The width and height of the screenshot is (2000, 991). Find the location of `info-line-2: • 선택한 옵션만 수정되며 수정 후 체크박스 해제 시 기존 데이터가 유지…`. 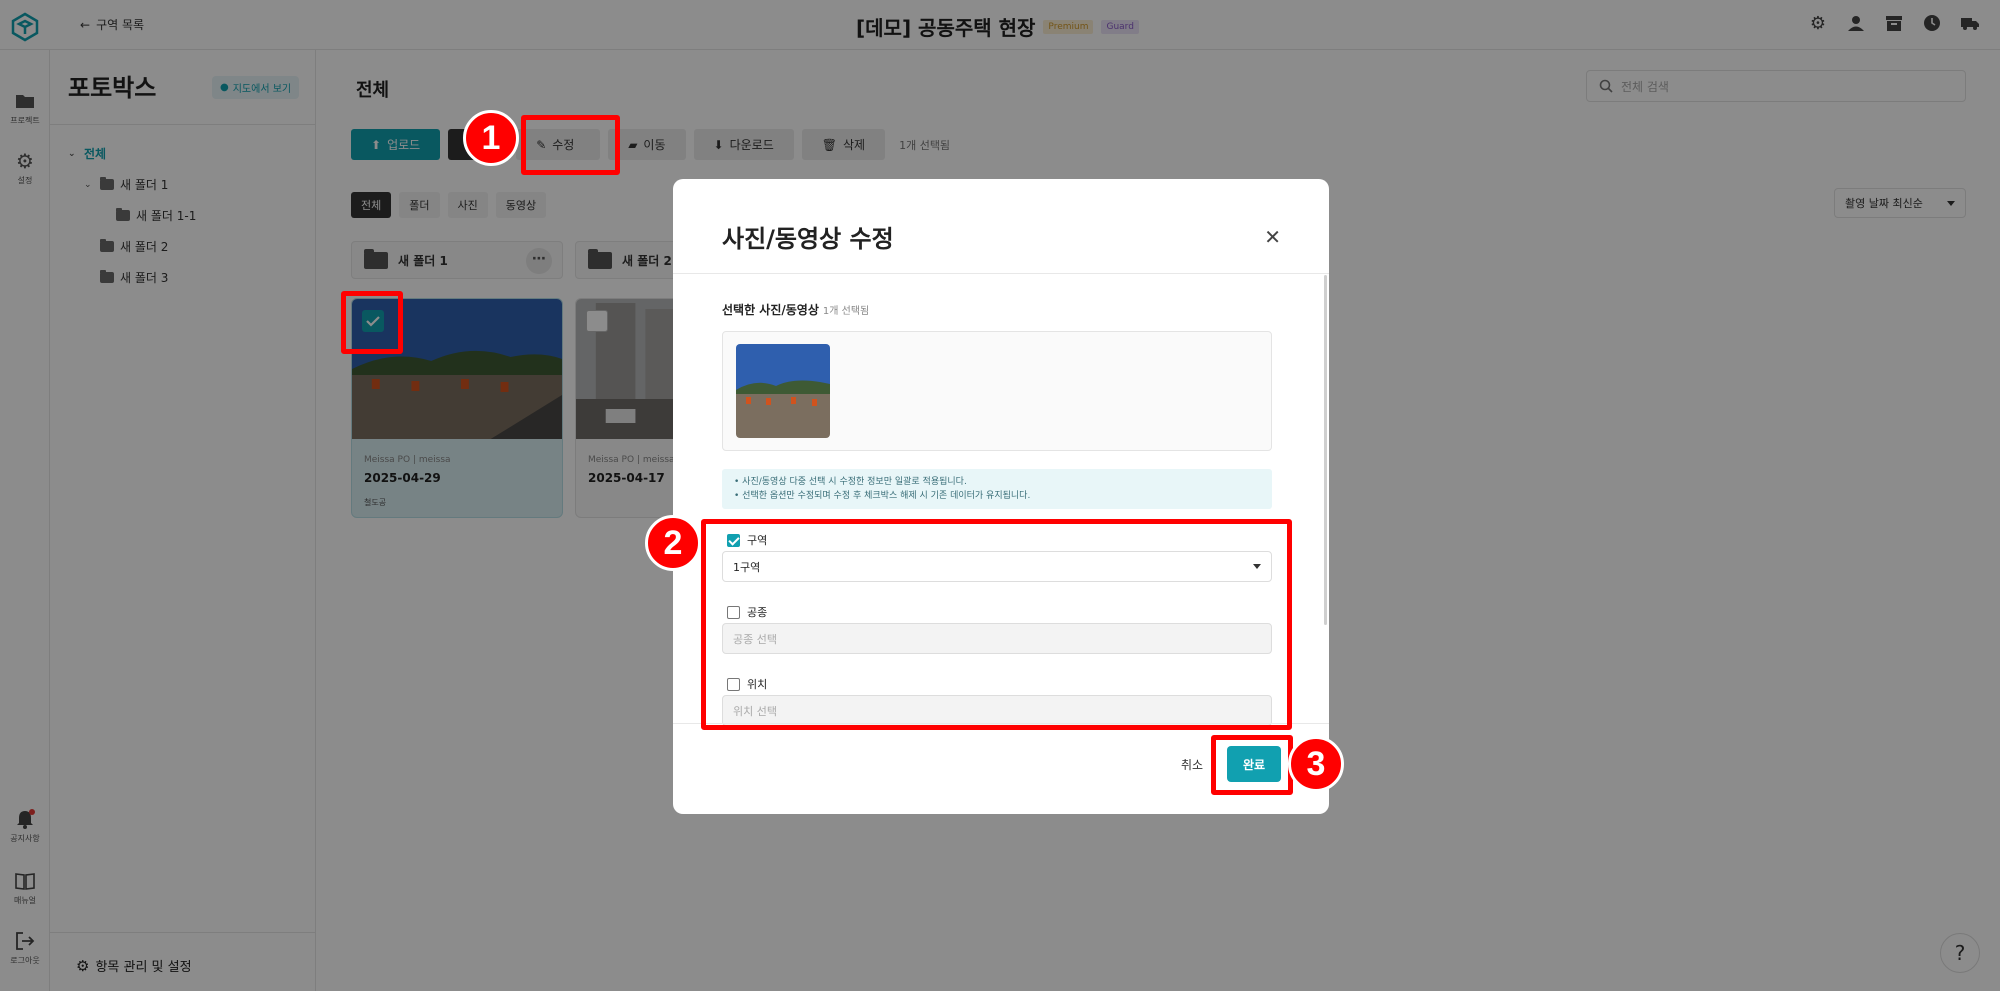

info-line-2: • 선택한 옵션만 수정되며 수정 후 체크박스 해제 시 기존 데이터가 유지… is located at coordinates (882, 496).